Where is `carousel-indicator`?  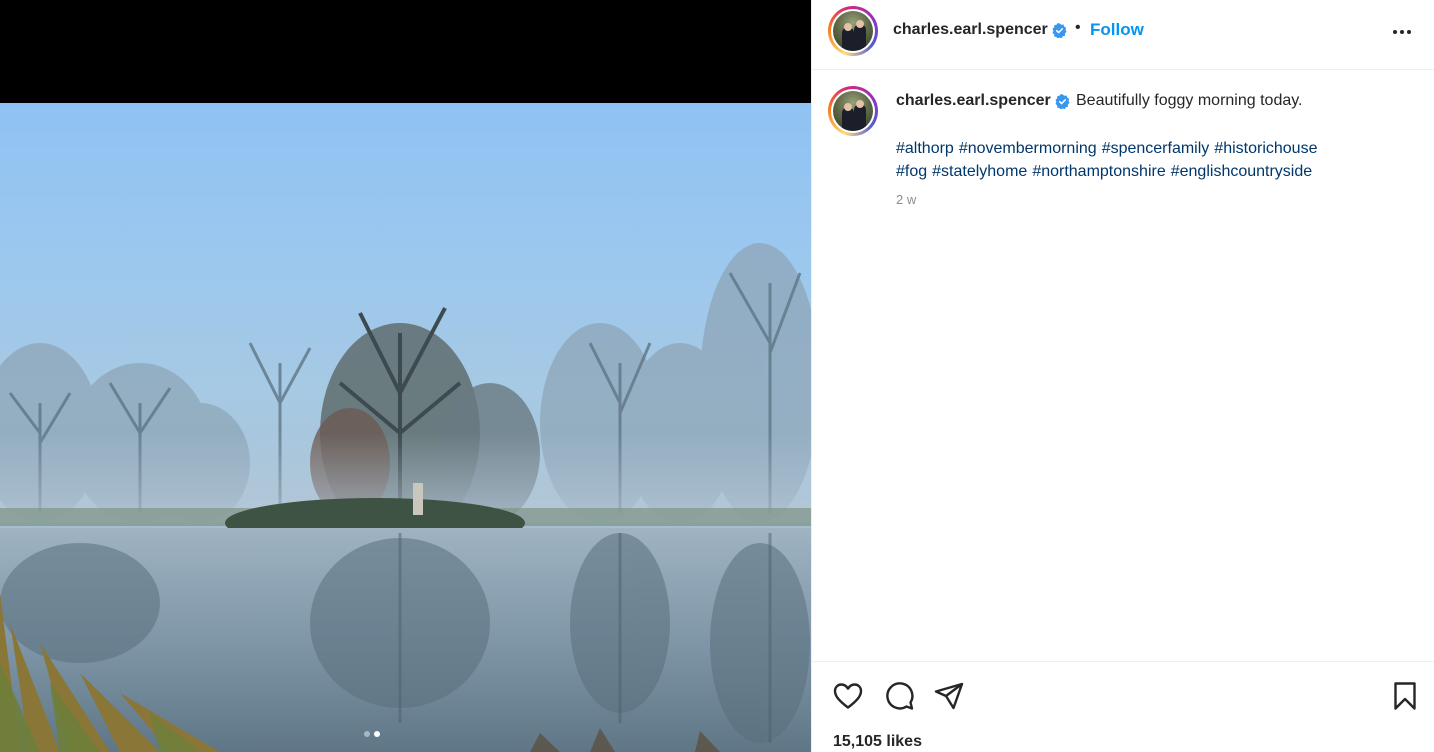
carousel-indicator is located at coordinates (372, 734).